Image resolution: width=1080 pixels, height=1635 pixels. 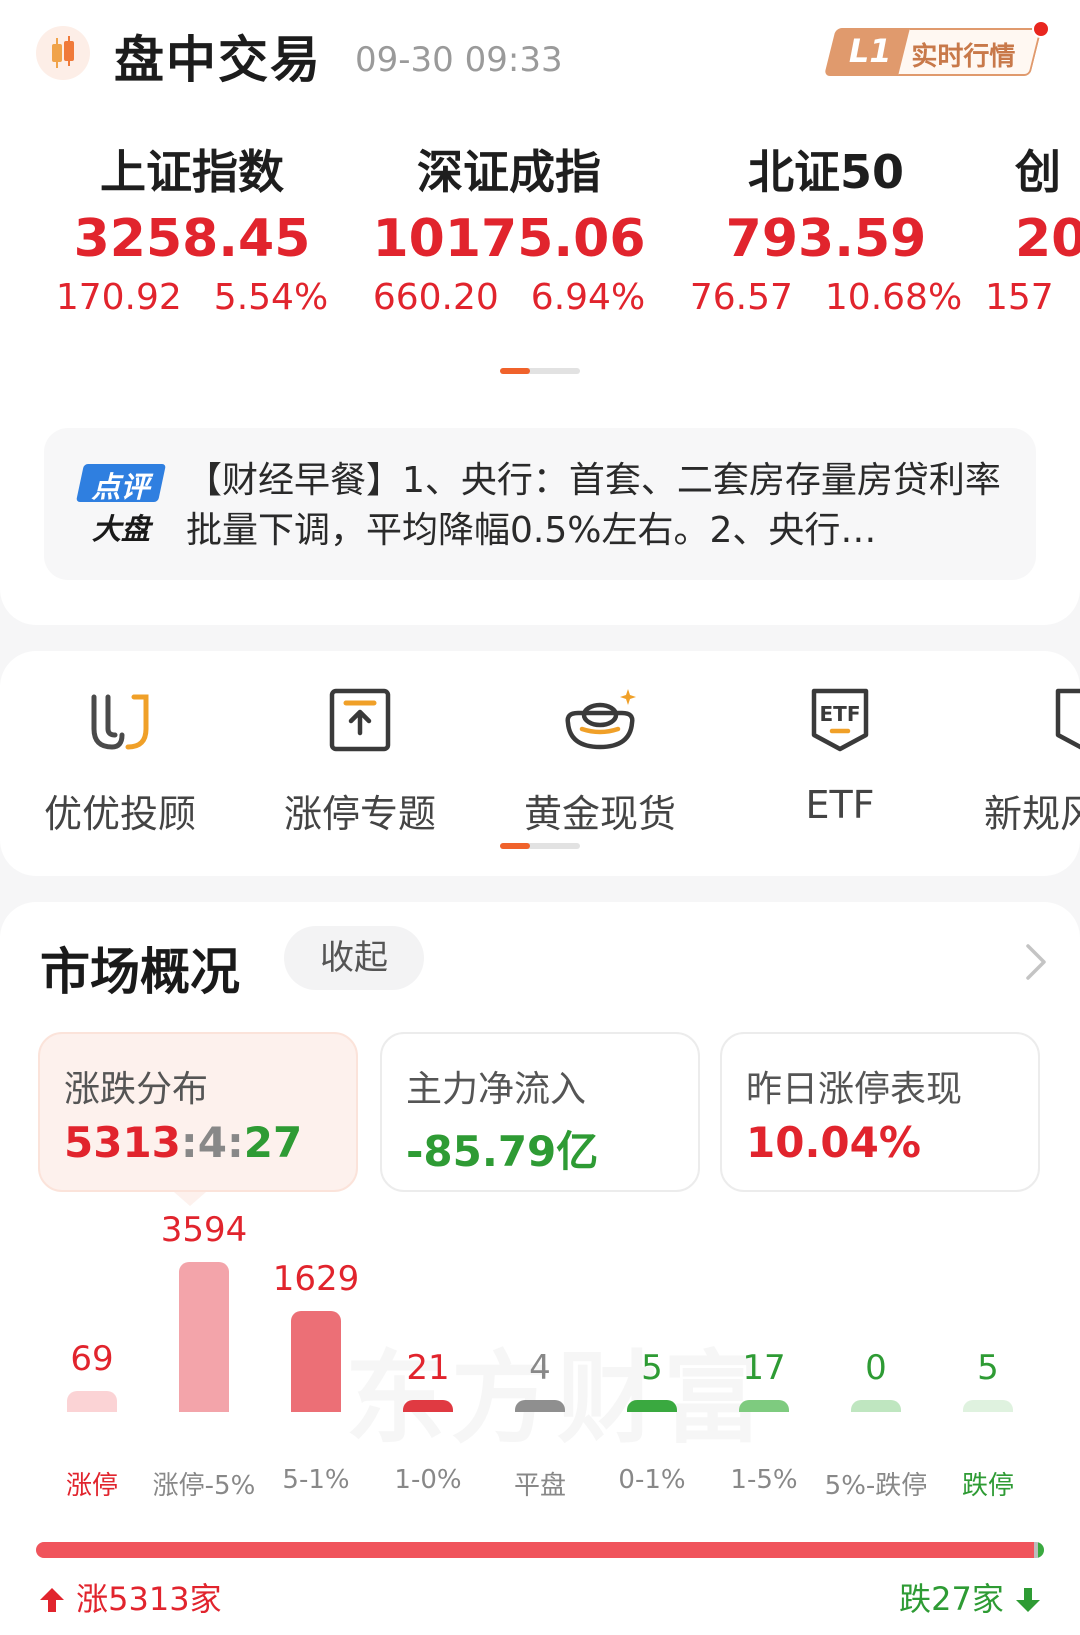 I want to click on bar-column: 4 平盘, so click(x=540, y=1372).